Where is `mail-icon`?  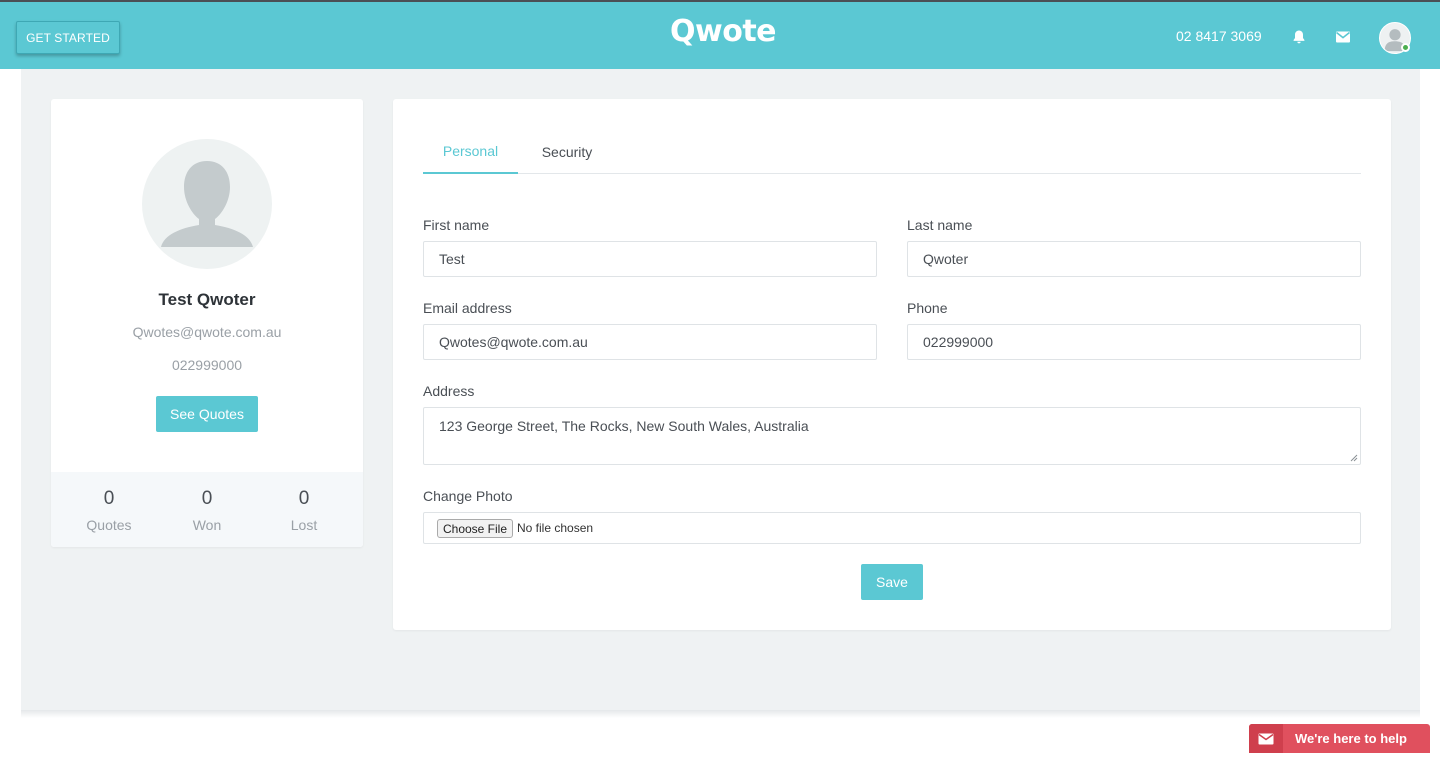
mail-icon is located at coordinates (1343, 37).